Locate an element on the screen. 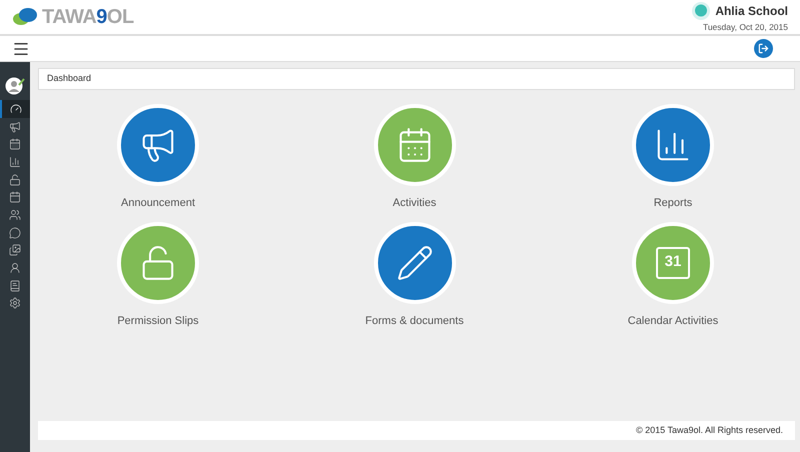 This screenshot has height=452, width=800. sidebar-item is located at coordinates (15, 109).